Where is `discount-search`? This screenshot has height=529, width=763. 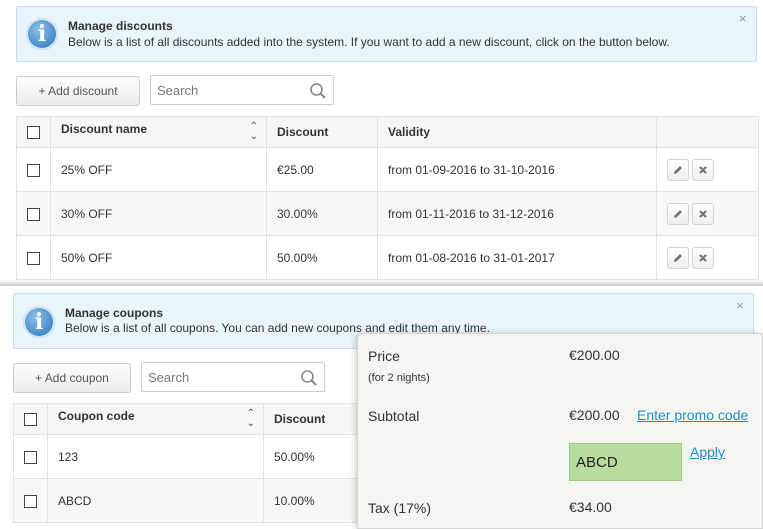 discount-search is located at coordinates (242, 90).